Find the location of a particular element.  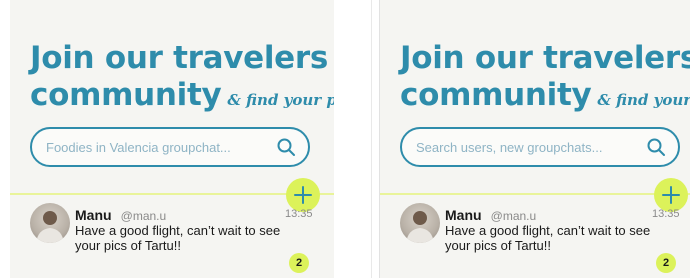

tagline-highlight: people is located at coordinates (330, 101).